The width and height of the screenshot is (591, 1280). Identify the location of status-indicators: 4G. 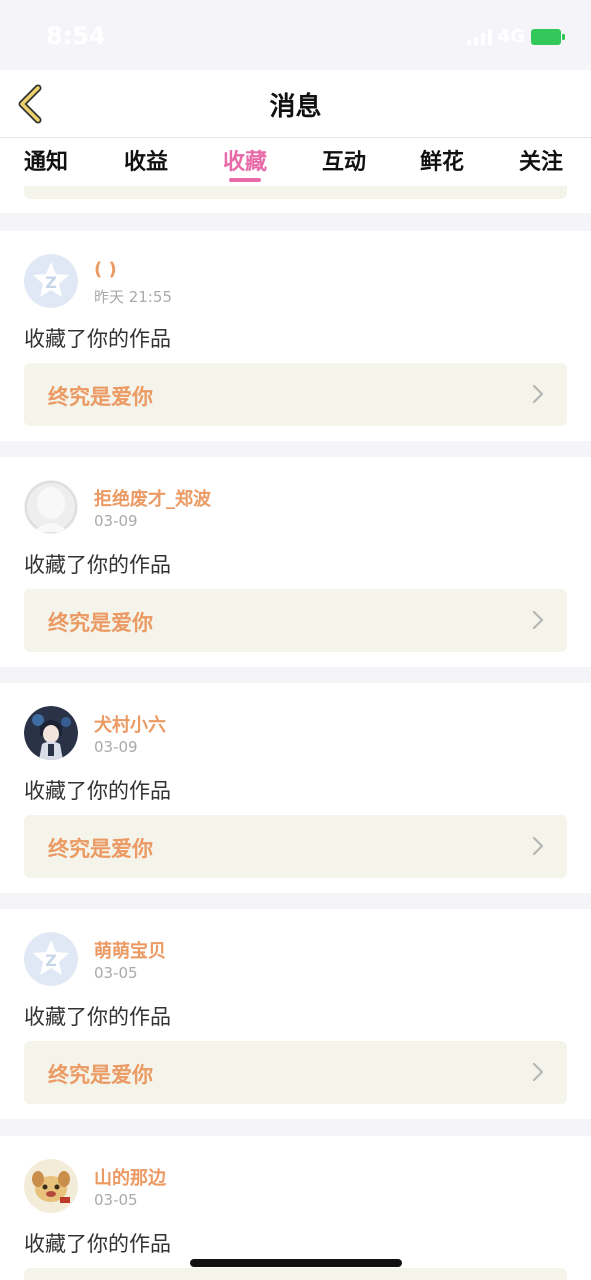
(515, 36).